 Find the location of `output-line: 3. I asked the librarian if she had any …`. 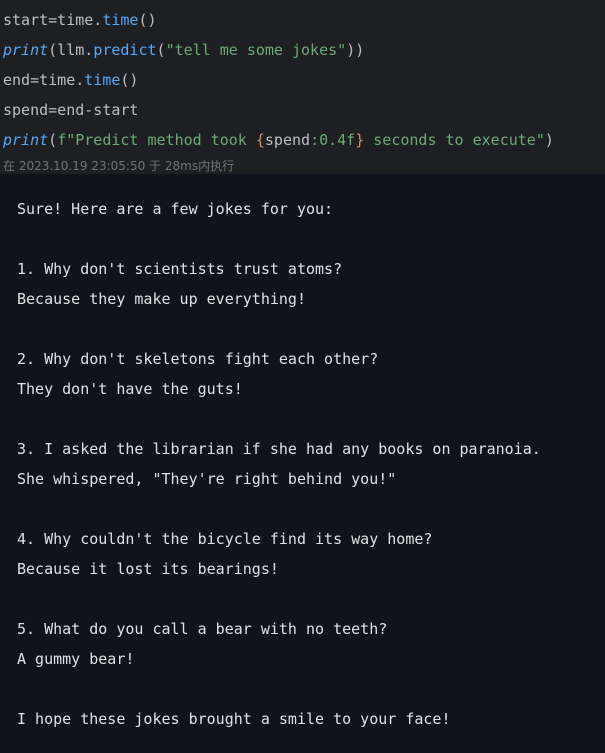

output-line: 3. I asked the librarian if she had any … is located at coordinates (279, 449).